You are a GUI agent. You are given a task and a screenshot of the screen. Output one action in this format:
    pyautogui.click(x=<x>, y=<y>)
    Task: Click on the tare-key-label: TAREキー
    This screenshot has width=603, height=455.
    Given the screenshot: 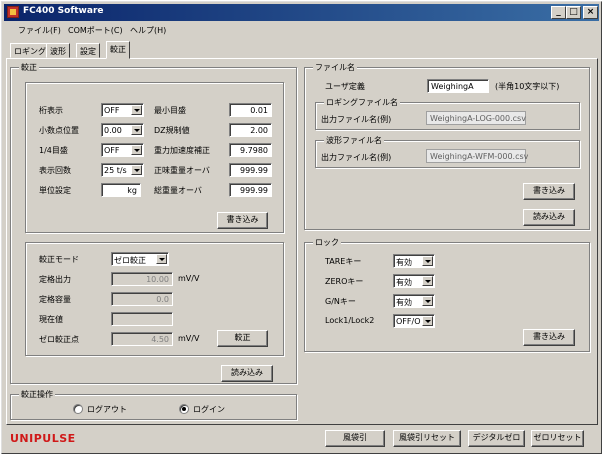 What is the action you would take?
    pyautogui.click(x=343, y=261)
    